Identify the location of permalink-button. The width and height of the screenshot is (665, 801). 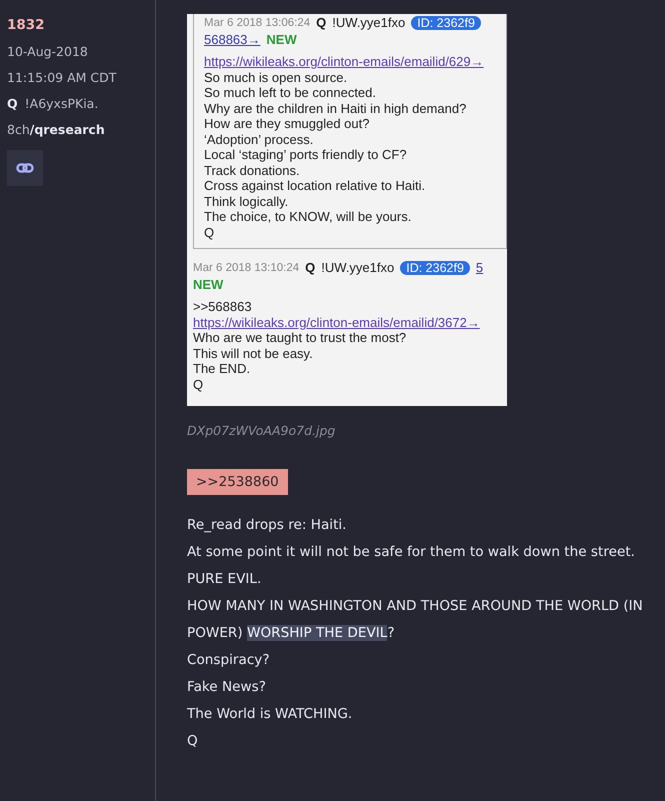
(25, 168).